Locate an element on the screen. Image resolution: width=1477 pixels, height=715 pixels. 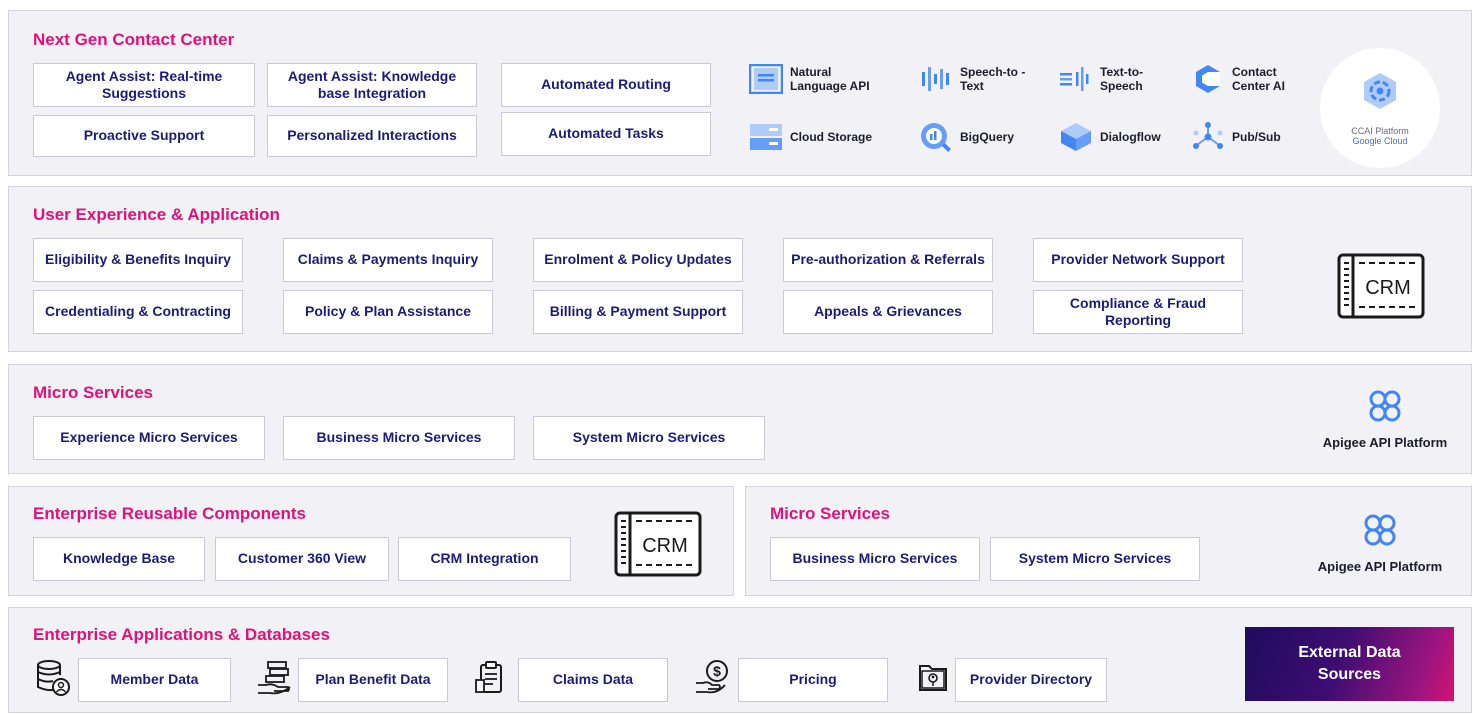
apigee-icon is located at coordinates (1385, 407).